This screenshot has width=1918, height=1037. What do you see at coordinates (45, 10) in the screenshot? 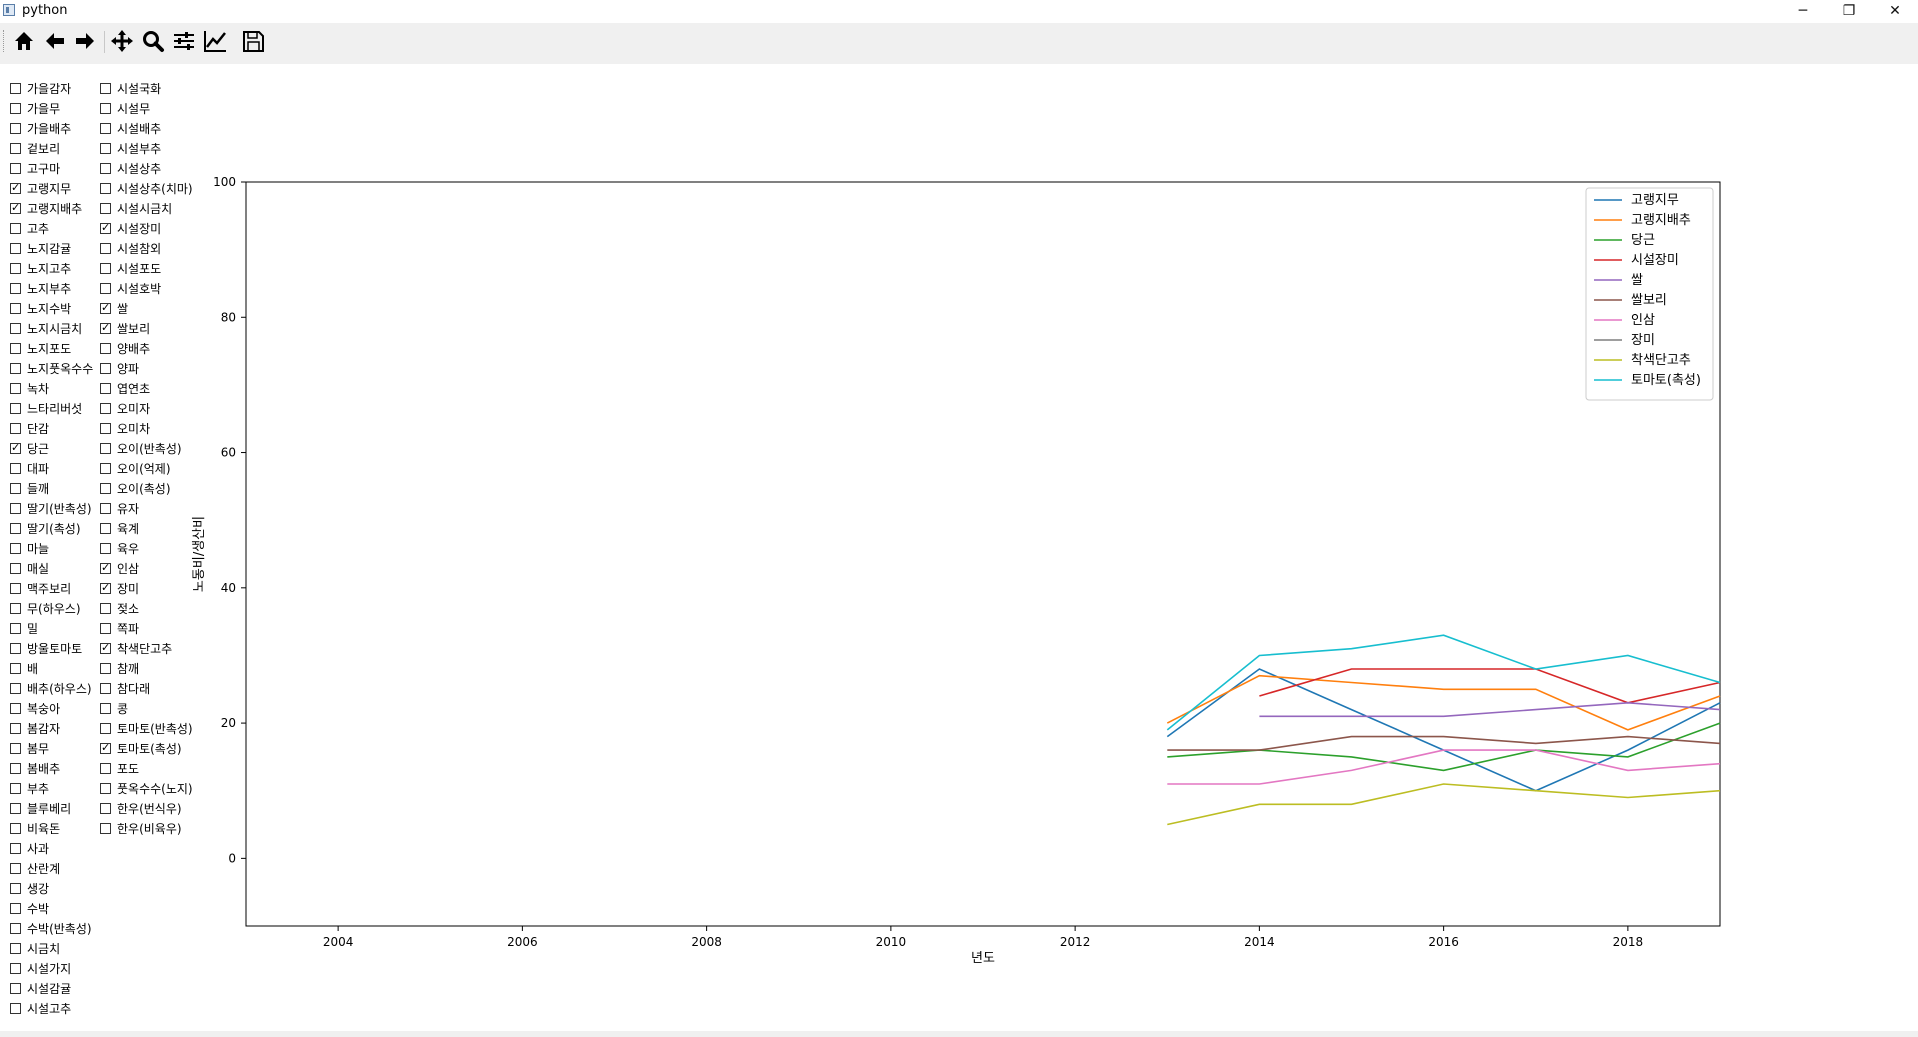
I see `window-title: python` at bounding box center [45, 10].